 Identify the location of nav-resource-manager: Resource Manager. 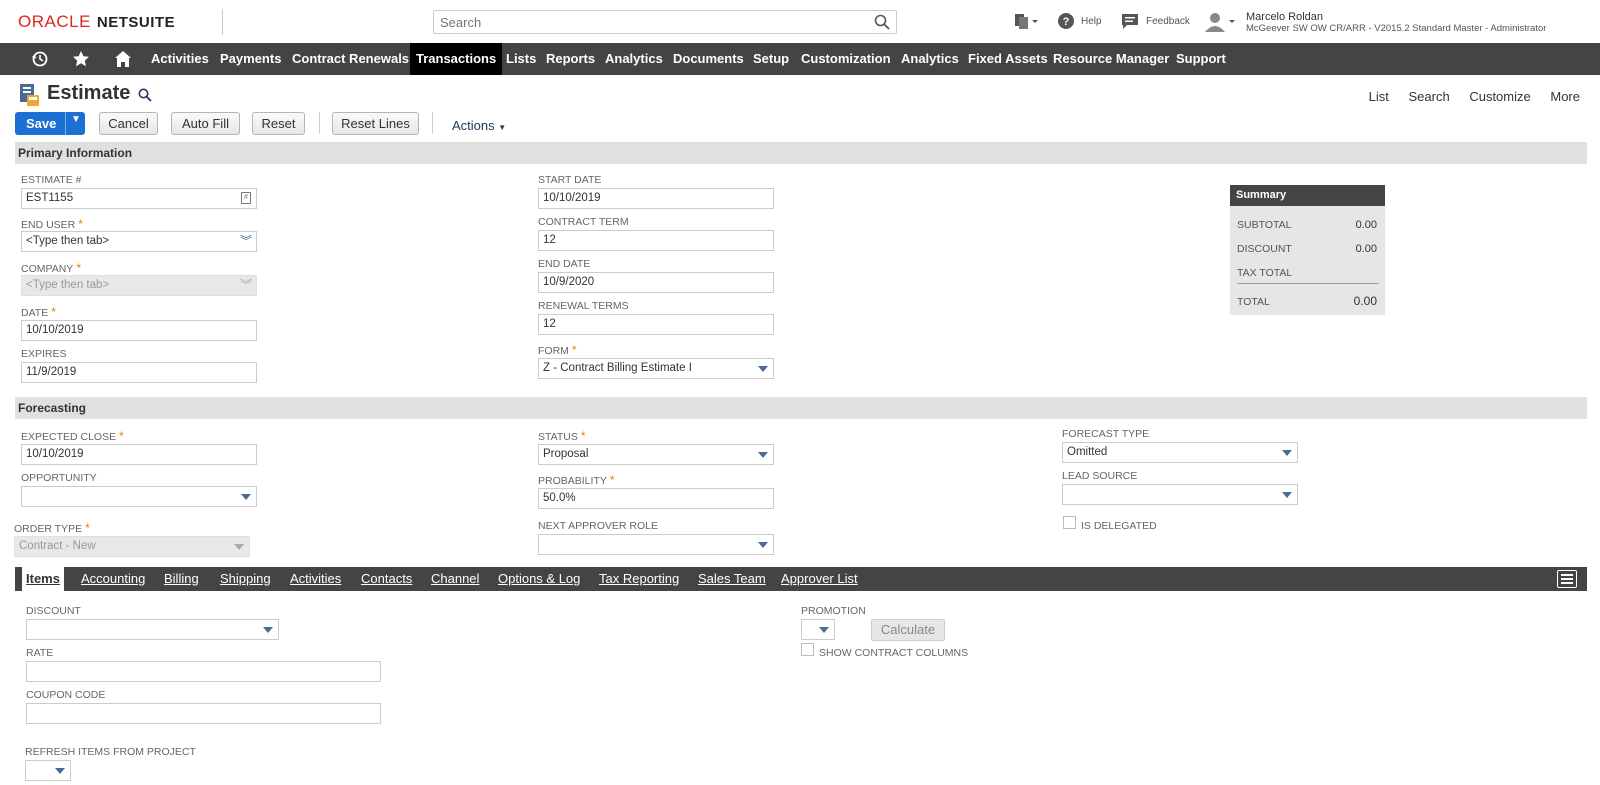
(1111, 59).